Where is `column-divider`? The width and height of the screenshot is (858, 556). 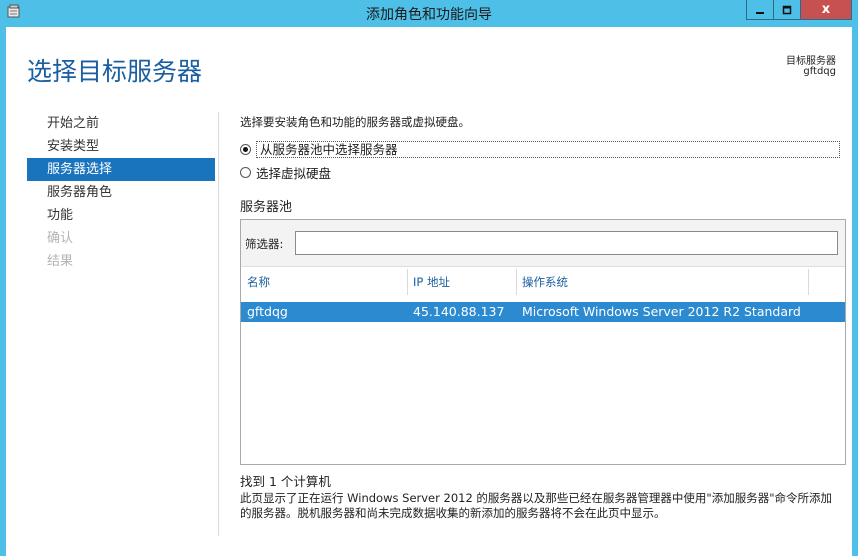 column-divider is located at coordinates (808, 282).